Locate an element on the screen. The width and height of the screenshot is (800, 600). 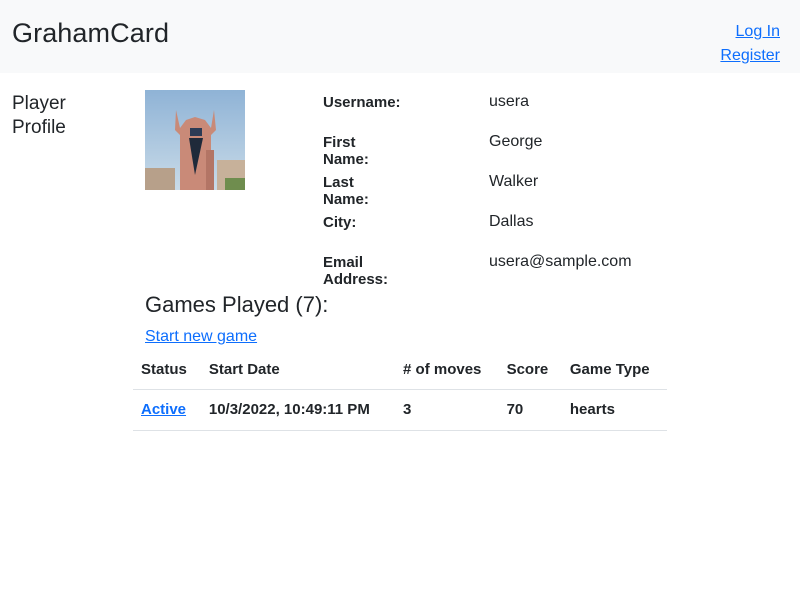
avatar is located at coordinates (195, 140).